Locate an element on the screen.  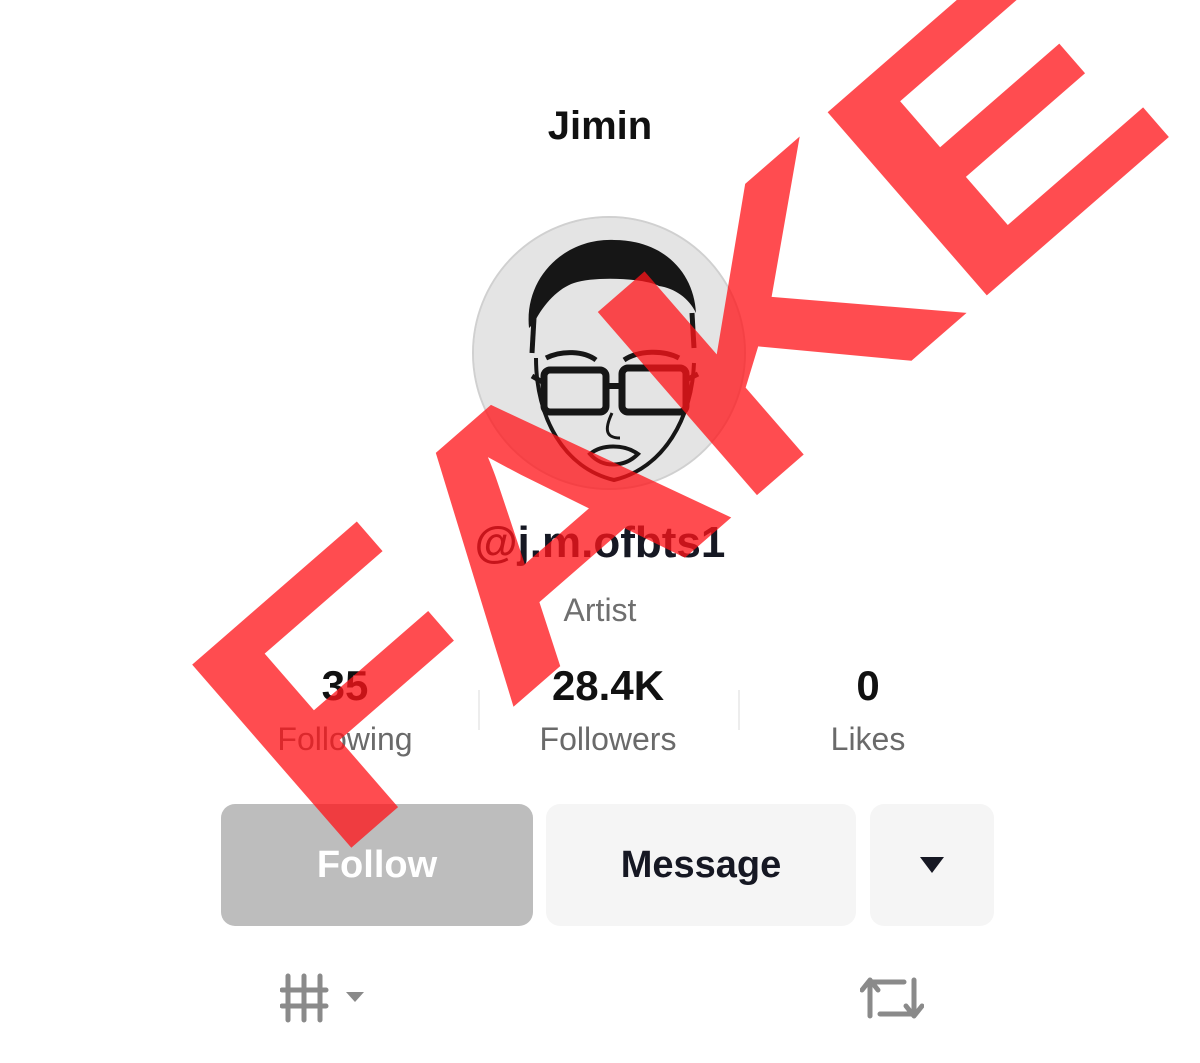
follow-button: Follow is located at coordinates (377, 865).